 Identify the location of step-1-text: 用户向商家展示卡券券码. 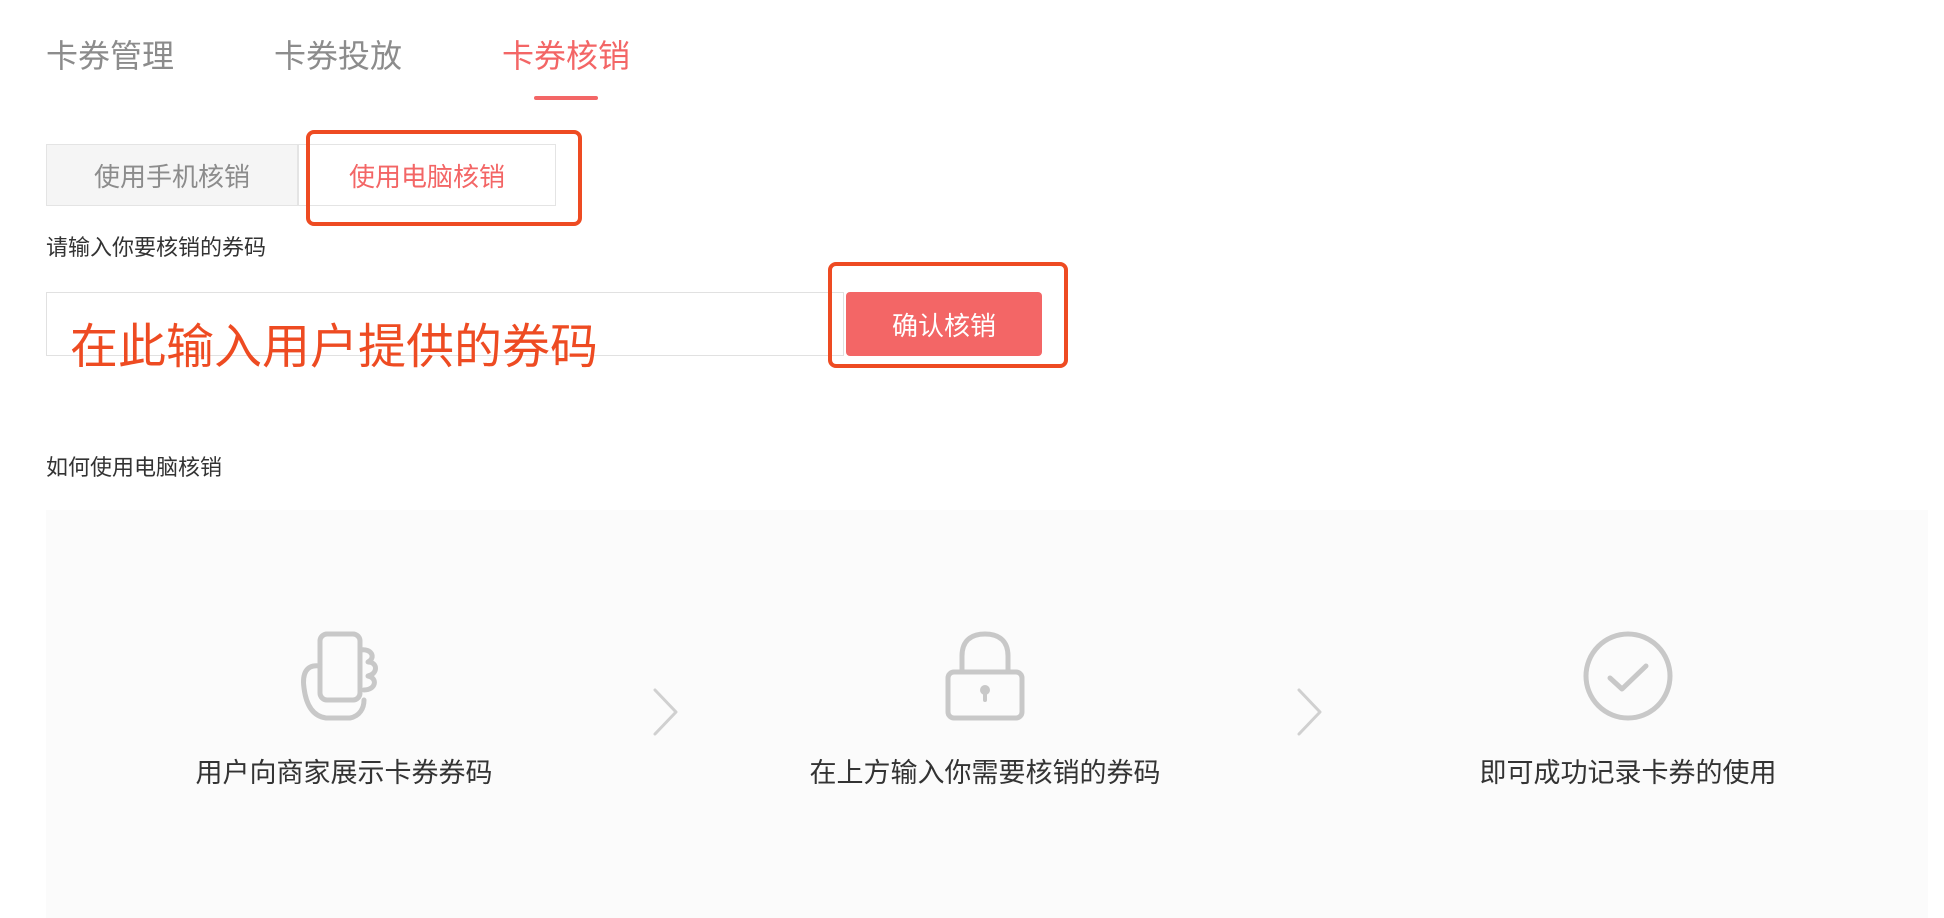
(344, 773).